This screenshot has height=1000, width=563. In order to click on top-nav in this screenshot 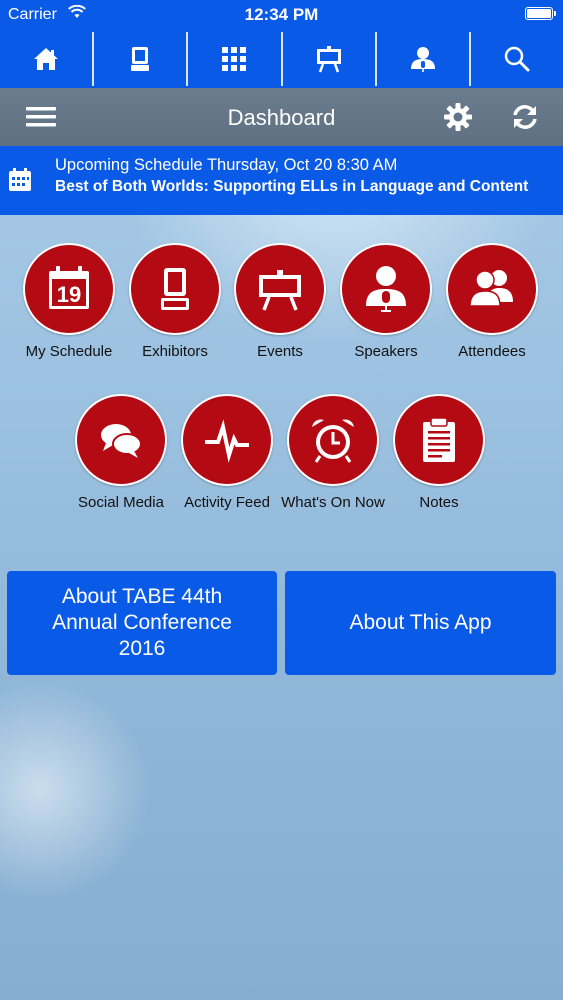, I will do `click(281, 59)`.